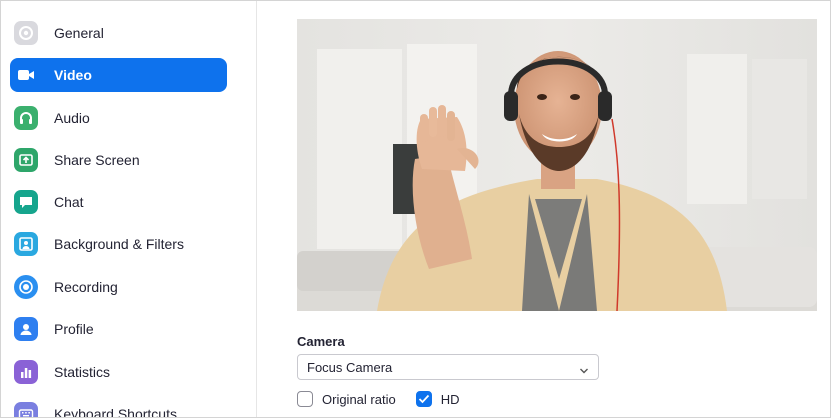 The width and height of the screenshot is (831, 418). I want to click on video-options-row: Original ratio HD, so click(378, 399).